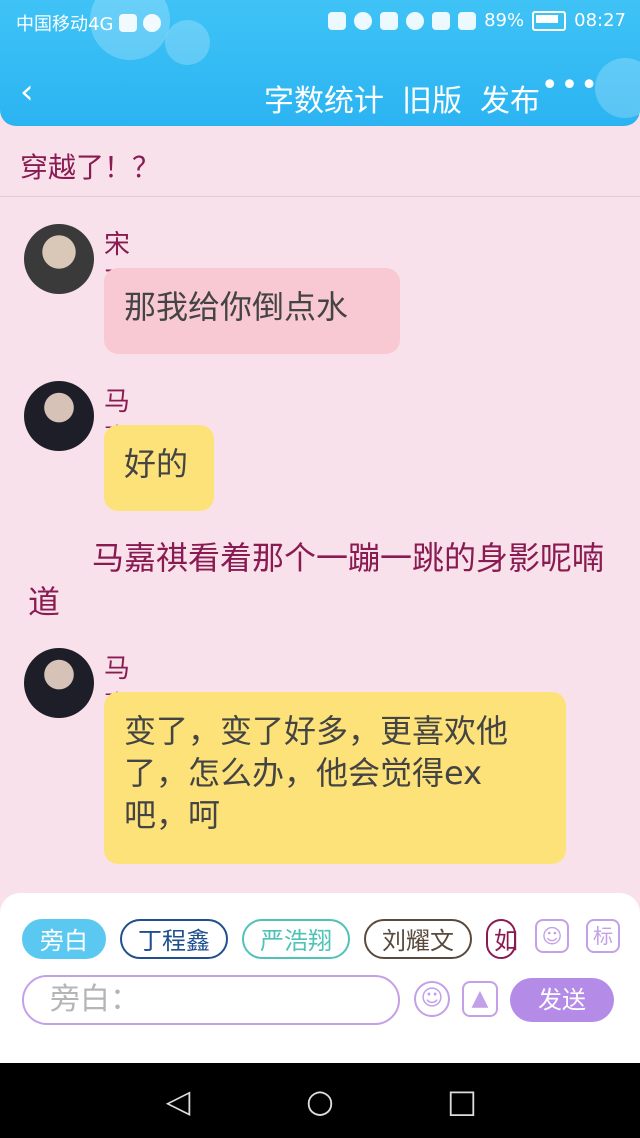 The image size is (640, 1138). Describe the element at coordinates (90, 167) in the screenshot. I see `chapter-title: 穿越了！？` at that location.